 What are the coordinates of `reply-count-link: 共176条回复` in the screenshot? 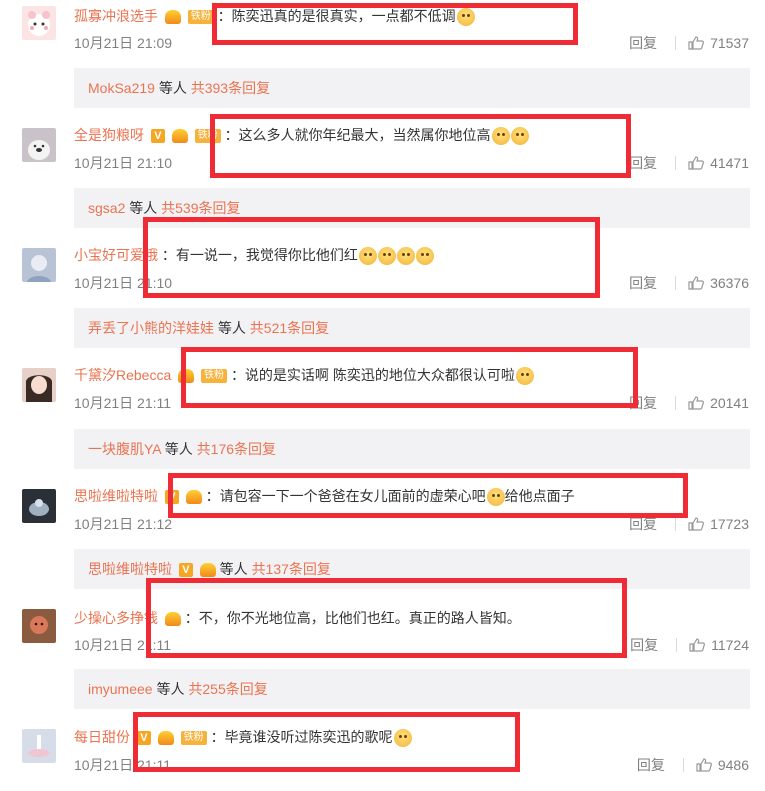 It's located at (236, 449).